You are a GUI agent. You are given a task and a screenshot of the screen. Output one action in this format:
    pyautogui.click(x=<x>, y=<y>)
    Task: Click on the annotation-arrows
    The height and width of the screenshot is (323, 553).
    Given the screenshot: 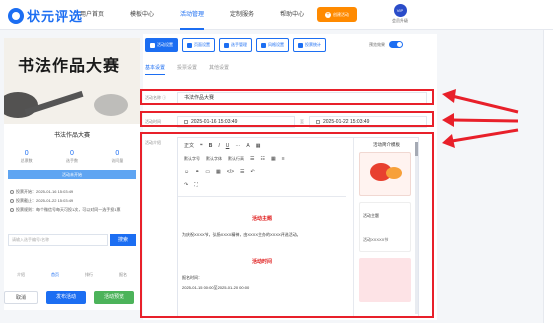 What is the action you would take?
    pyautogui.click(x=480, y=118)
    